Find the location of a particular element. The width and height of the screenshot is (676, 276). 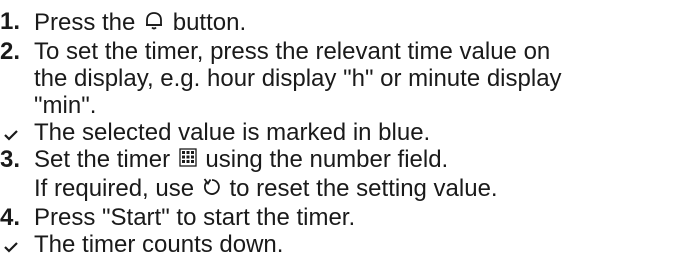

result-2: The timer counts down. is located at coordinates (338, 244).